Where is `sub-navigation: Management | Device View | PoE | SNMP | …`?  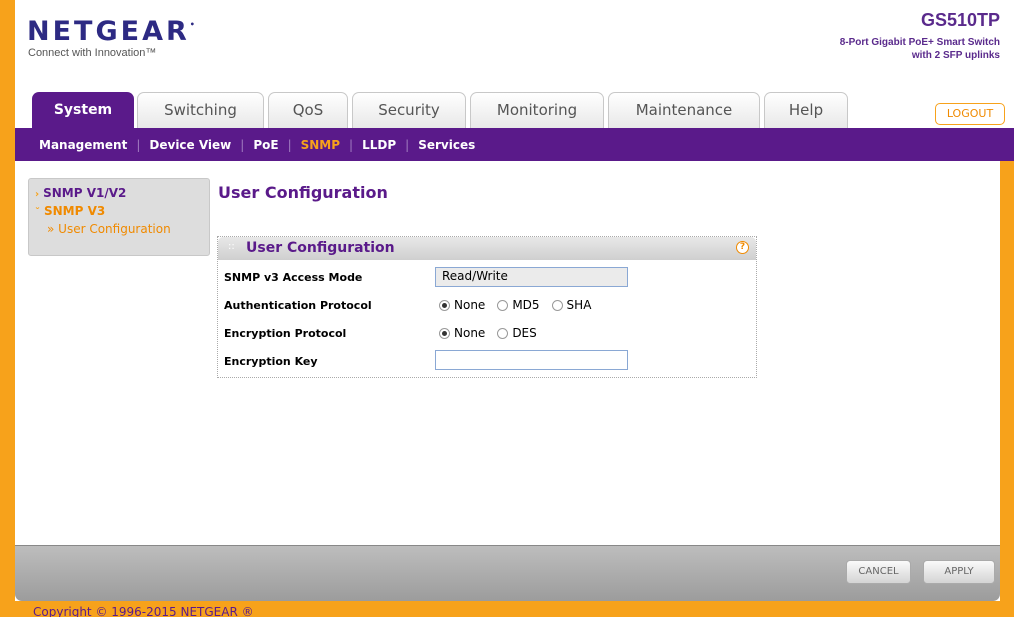 sub-navigation: Management | Device View | PoE | SNMP | … is located at coordinates (514, 144).